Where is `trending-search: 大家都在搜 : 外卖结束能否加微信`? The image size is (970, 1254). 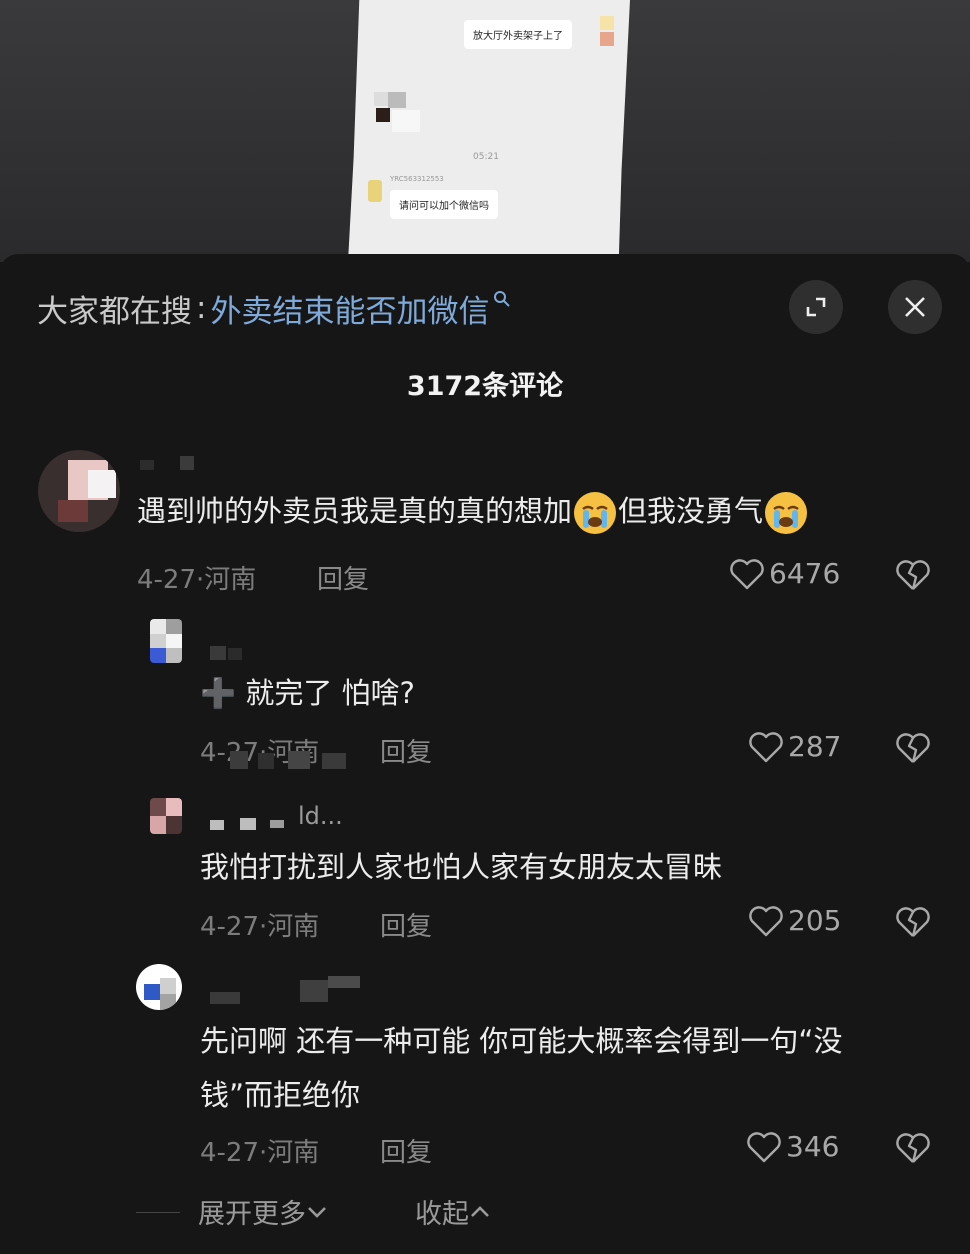 trending-search: 大家都在搜 : 外卖结束能否加微信 is located at coordinates (274, 308).